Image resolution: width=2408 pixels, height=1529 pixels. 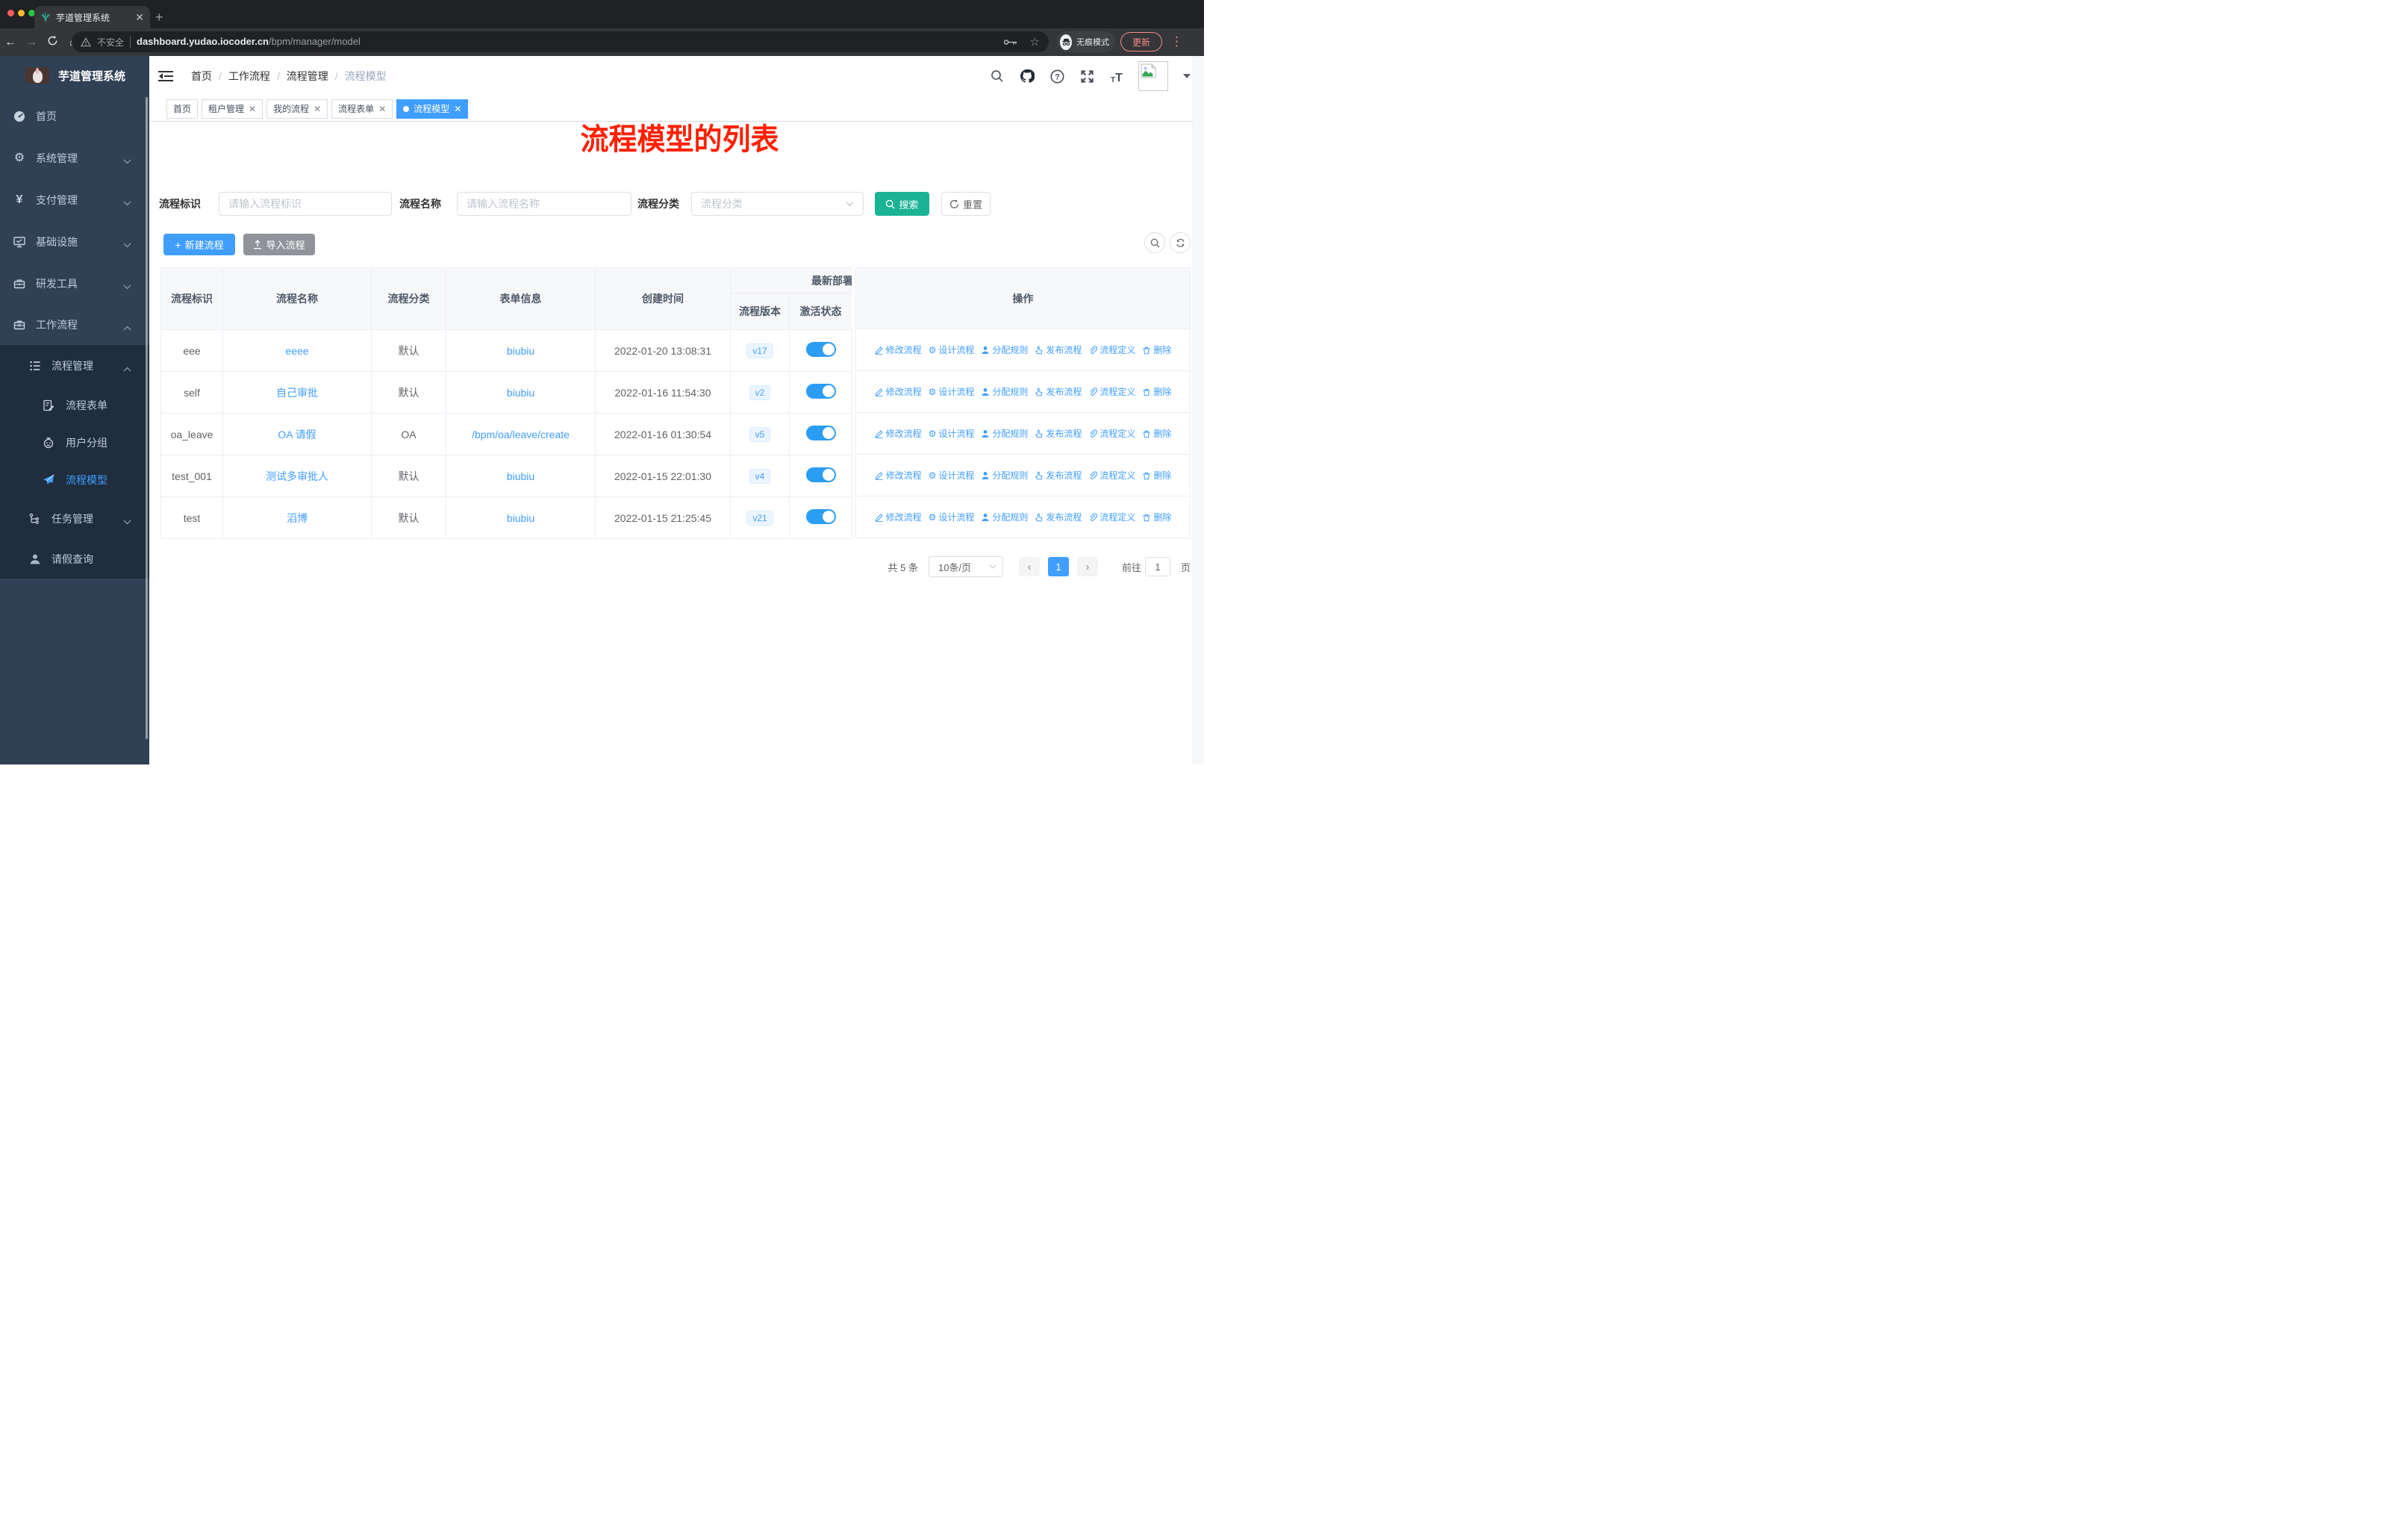 What do you see at coordinates (1087, 566) in the screenshot?
I see `next-page-button: ›` at bounding box center [1087, 566].